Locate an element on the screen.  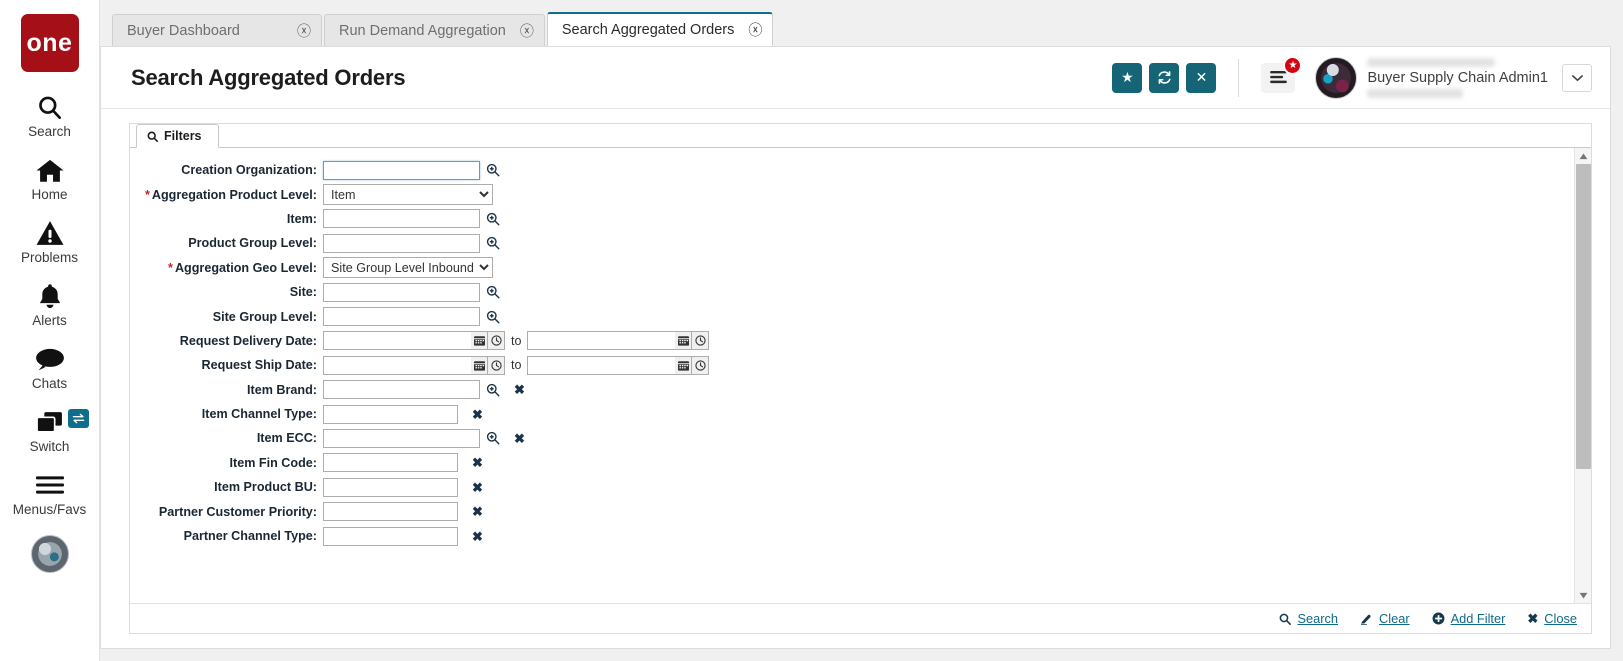
scrollbar-track is located at coordinates (1583, 375).